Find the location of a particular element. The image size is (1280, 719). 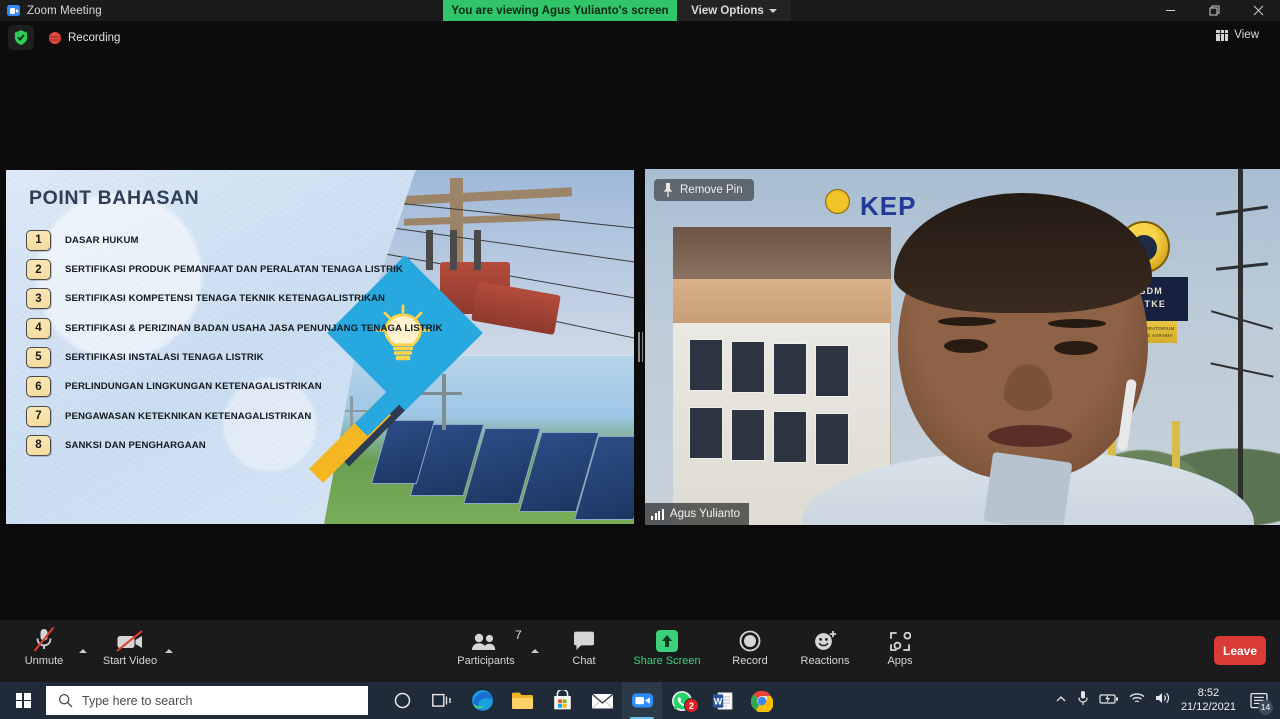

point-number: 4 is located at coordinates (38, 328).